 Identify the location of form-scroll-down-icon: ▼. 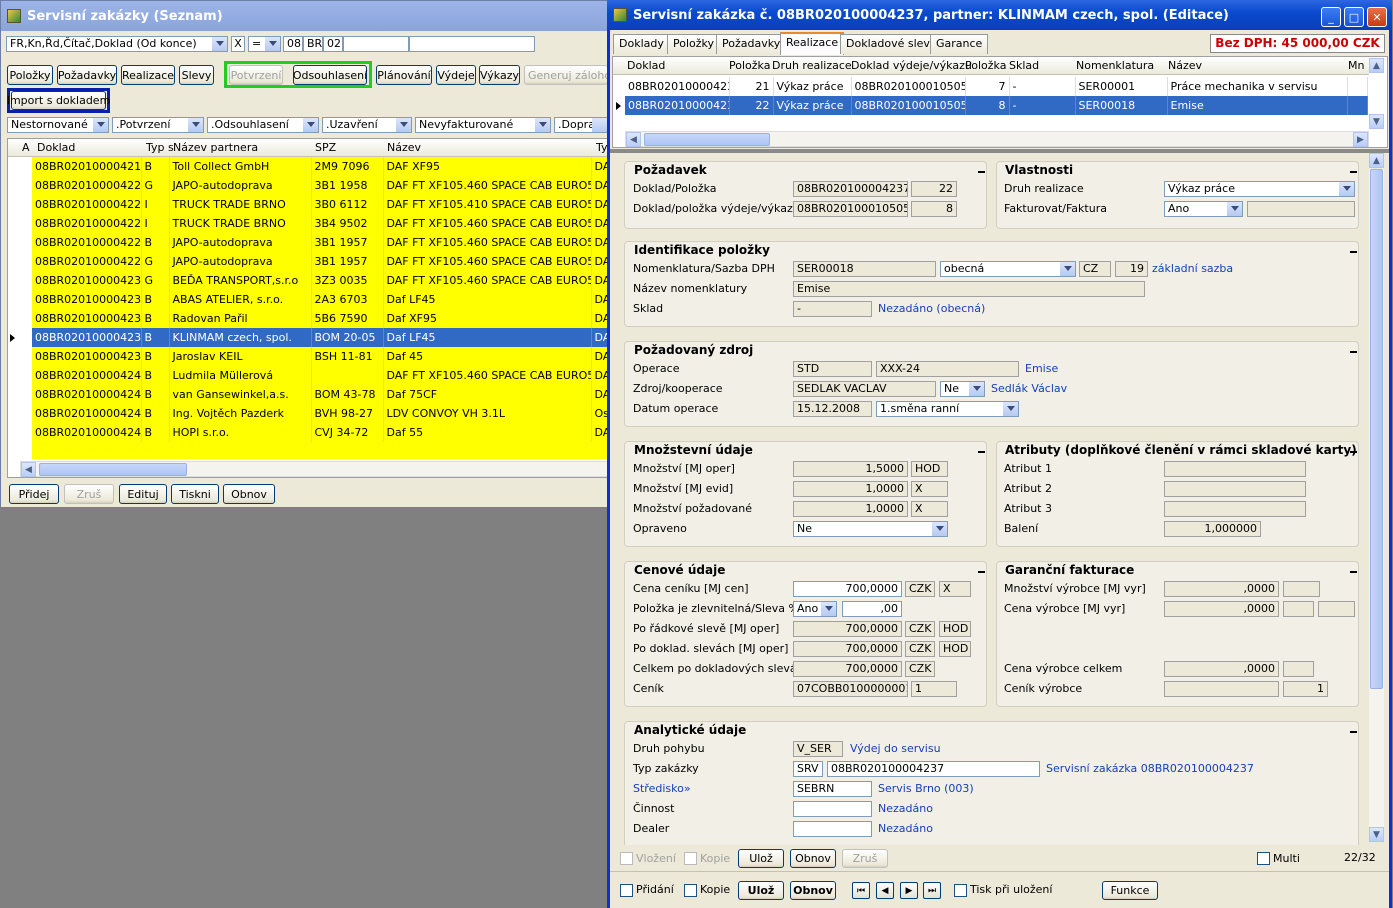
(1376, 834).